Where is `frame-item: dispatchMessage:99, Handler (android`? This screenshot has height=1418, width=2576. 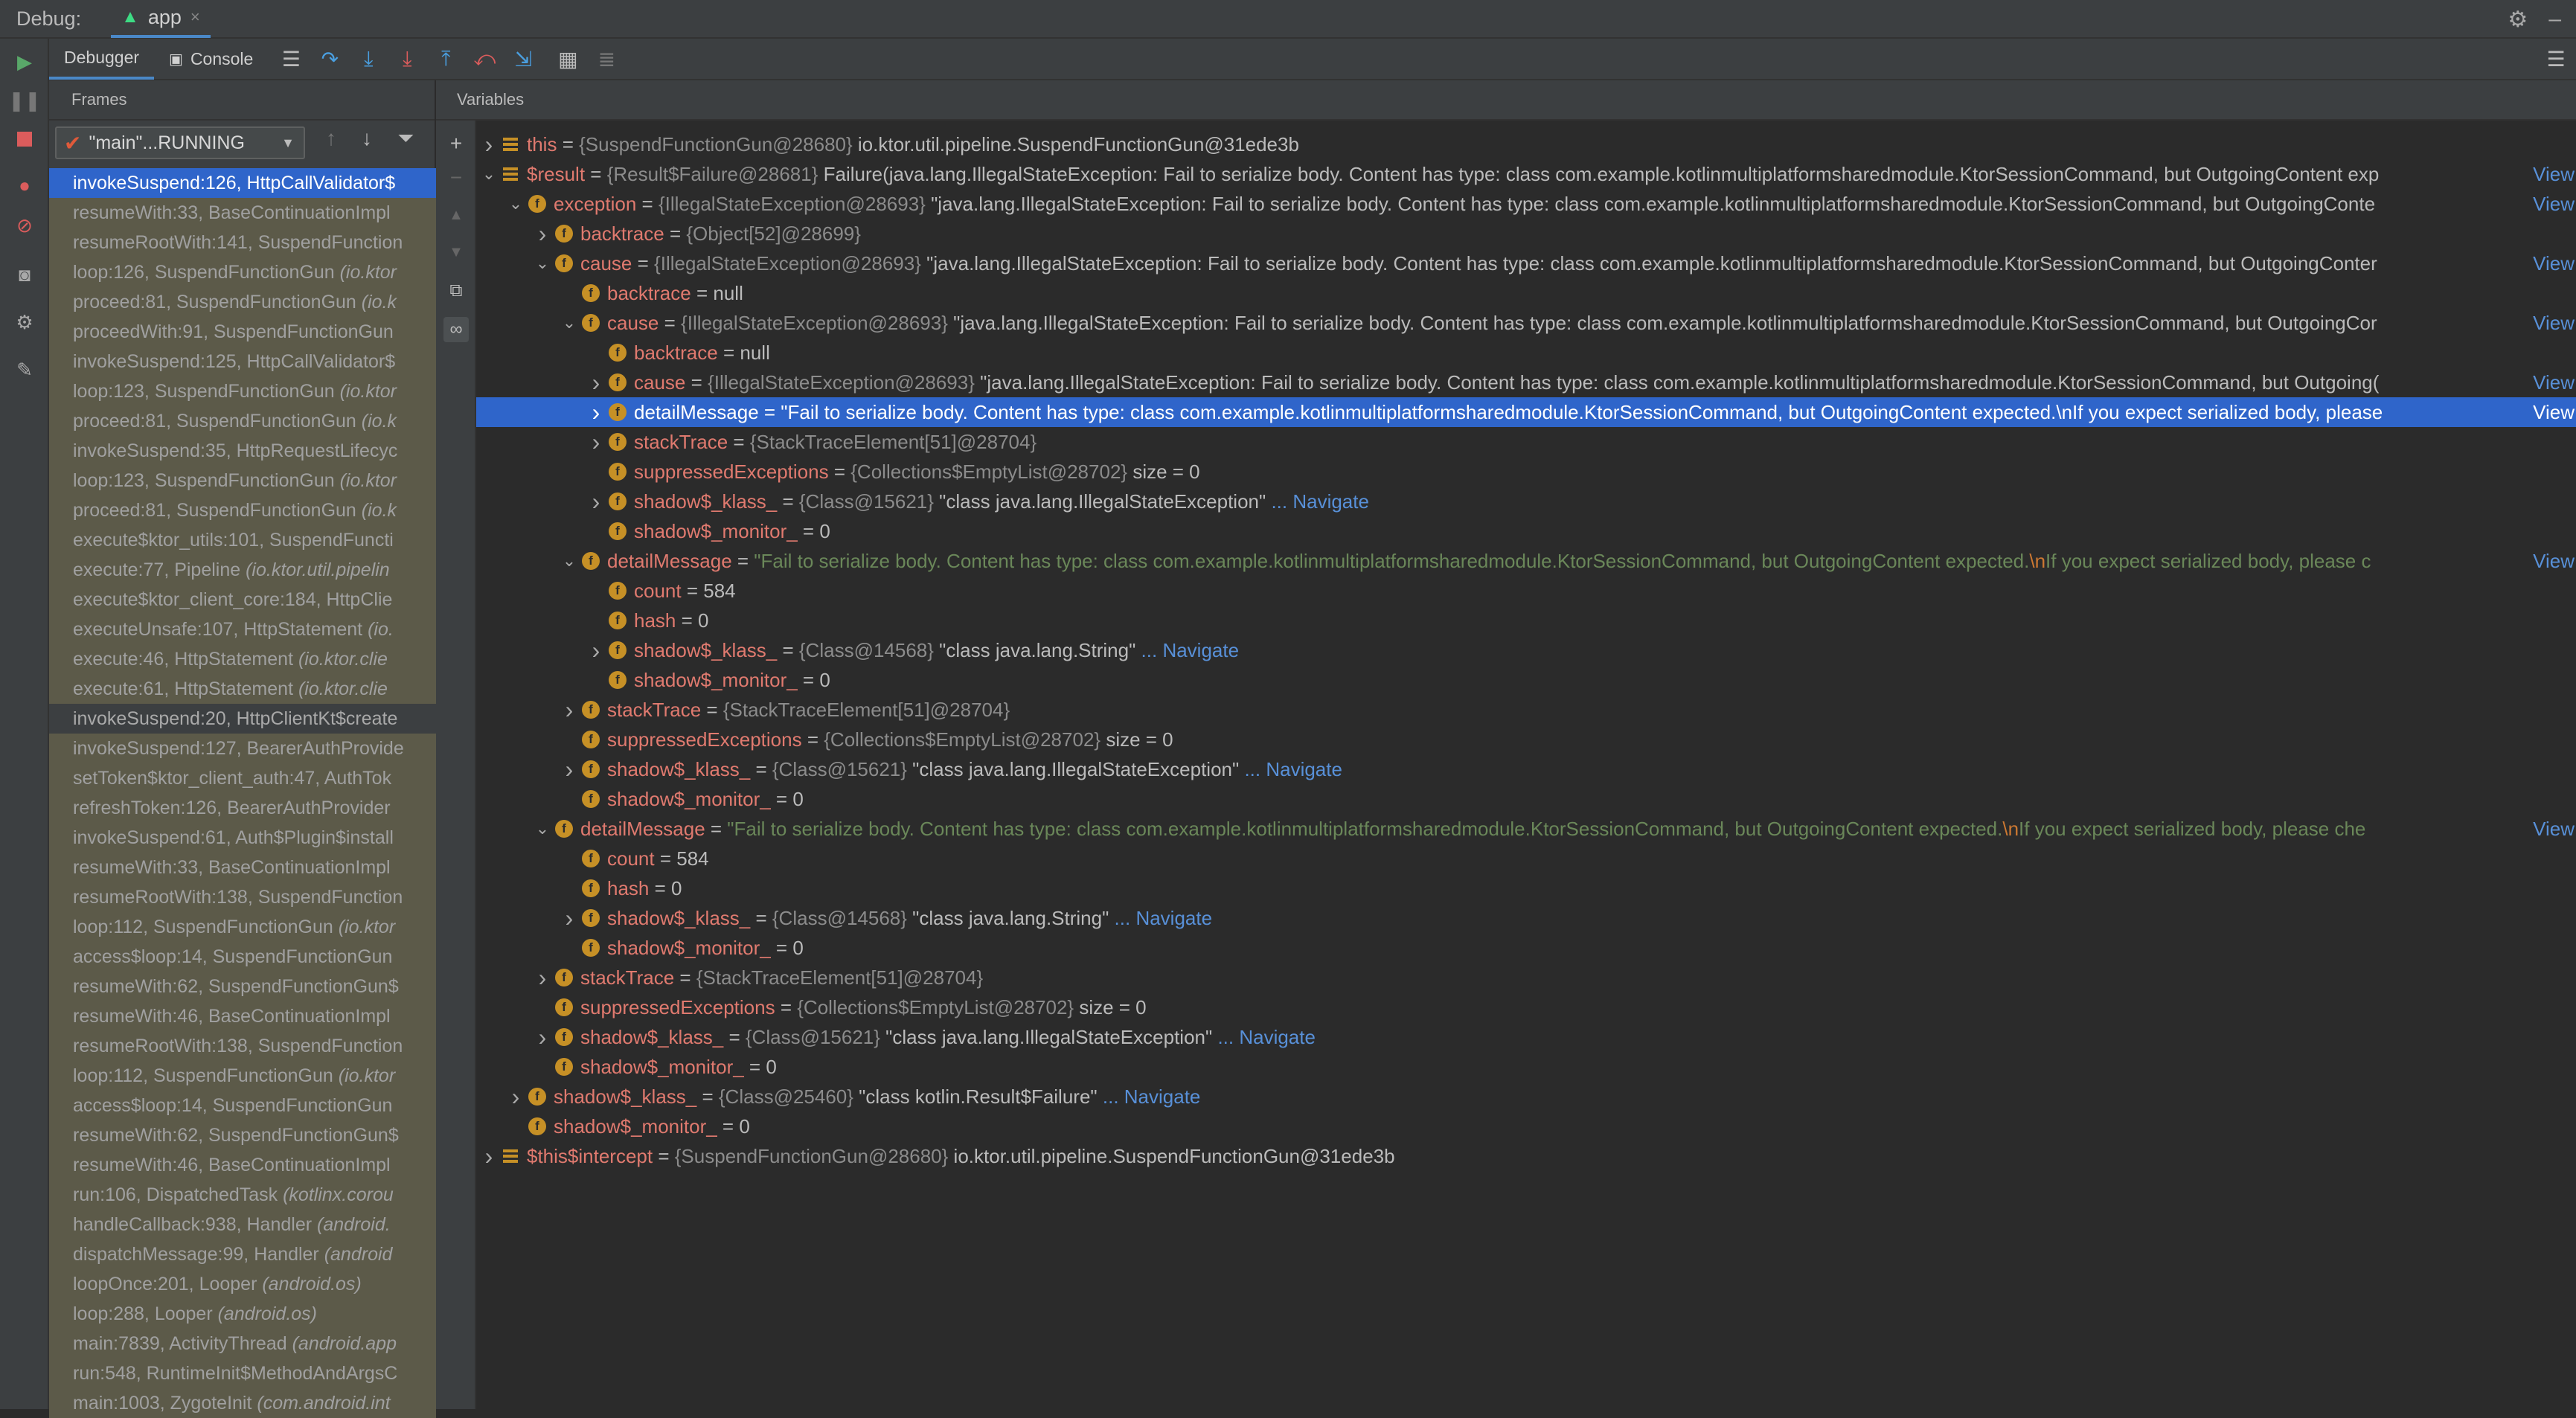 frame-item: dispatchMessage:99, Handler (android is located at coordinates (243, 1254).